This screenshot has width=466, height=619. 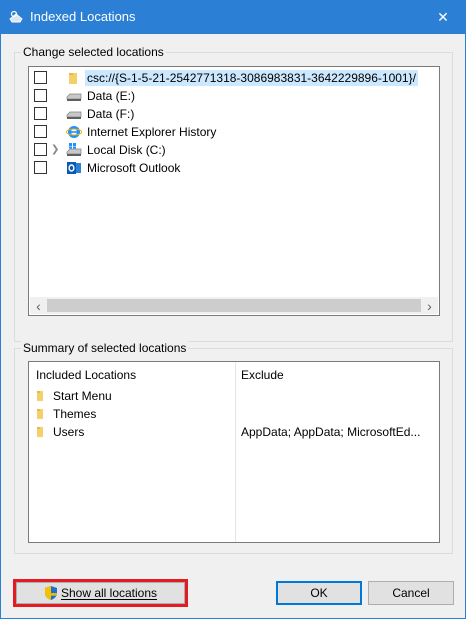 I want to click on cancel-label: Cancel, so click(x=411, y=593).